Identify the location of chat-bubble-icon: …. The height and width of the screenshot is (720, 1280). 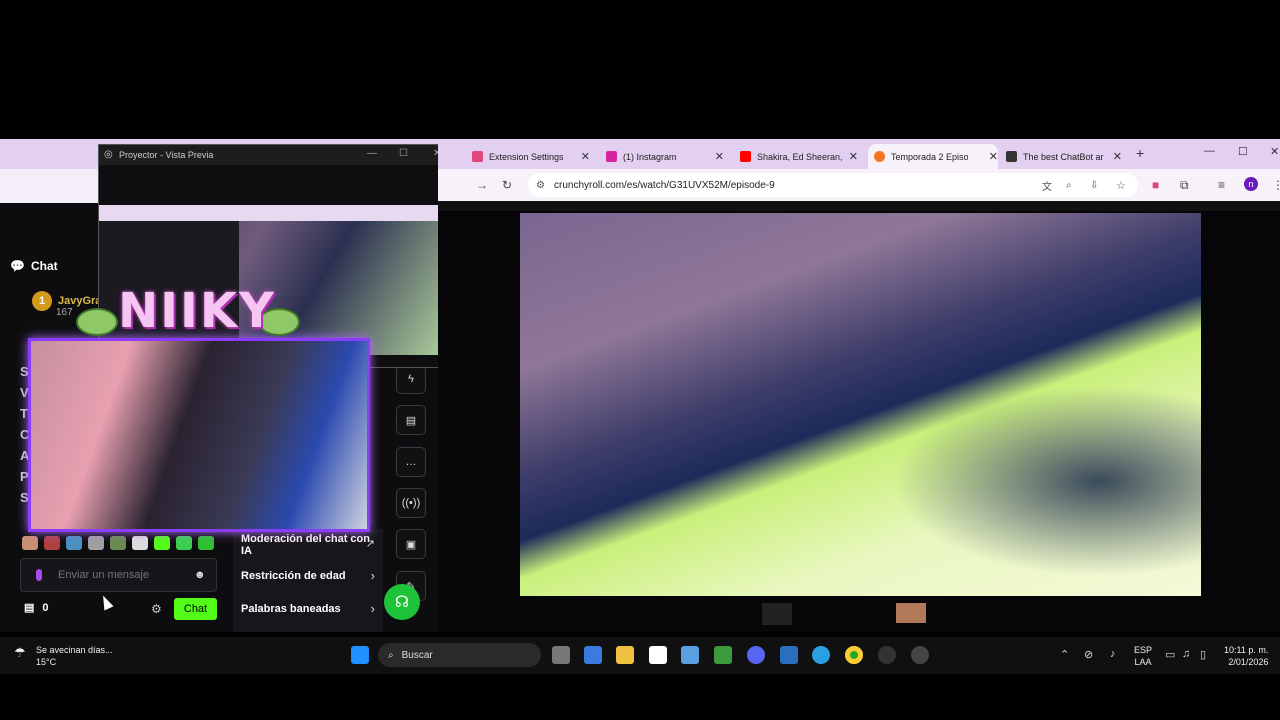
(411, 462).